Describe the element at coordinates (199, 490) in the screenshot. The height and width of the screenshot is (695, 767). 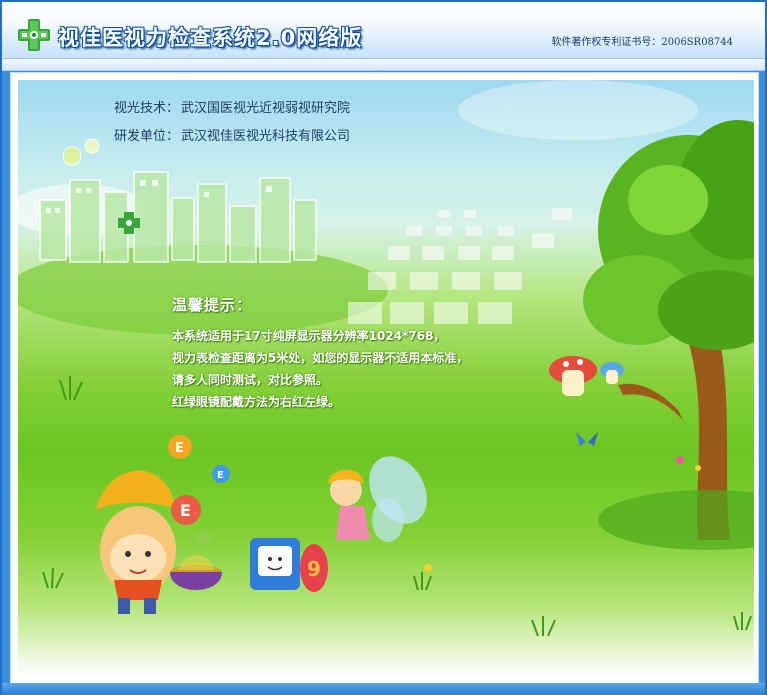
I see `e-letter-bubbles-icon: E E E` at that location.